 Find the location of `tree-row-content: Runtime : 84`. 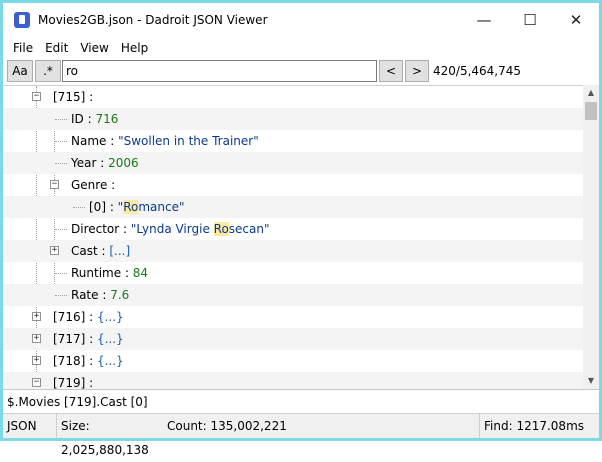

tree-row-content: Runtime : 84 is located at coordinates (109, 273).